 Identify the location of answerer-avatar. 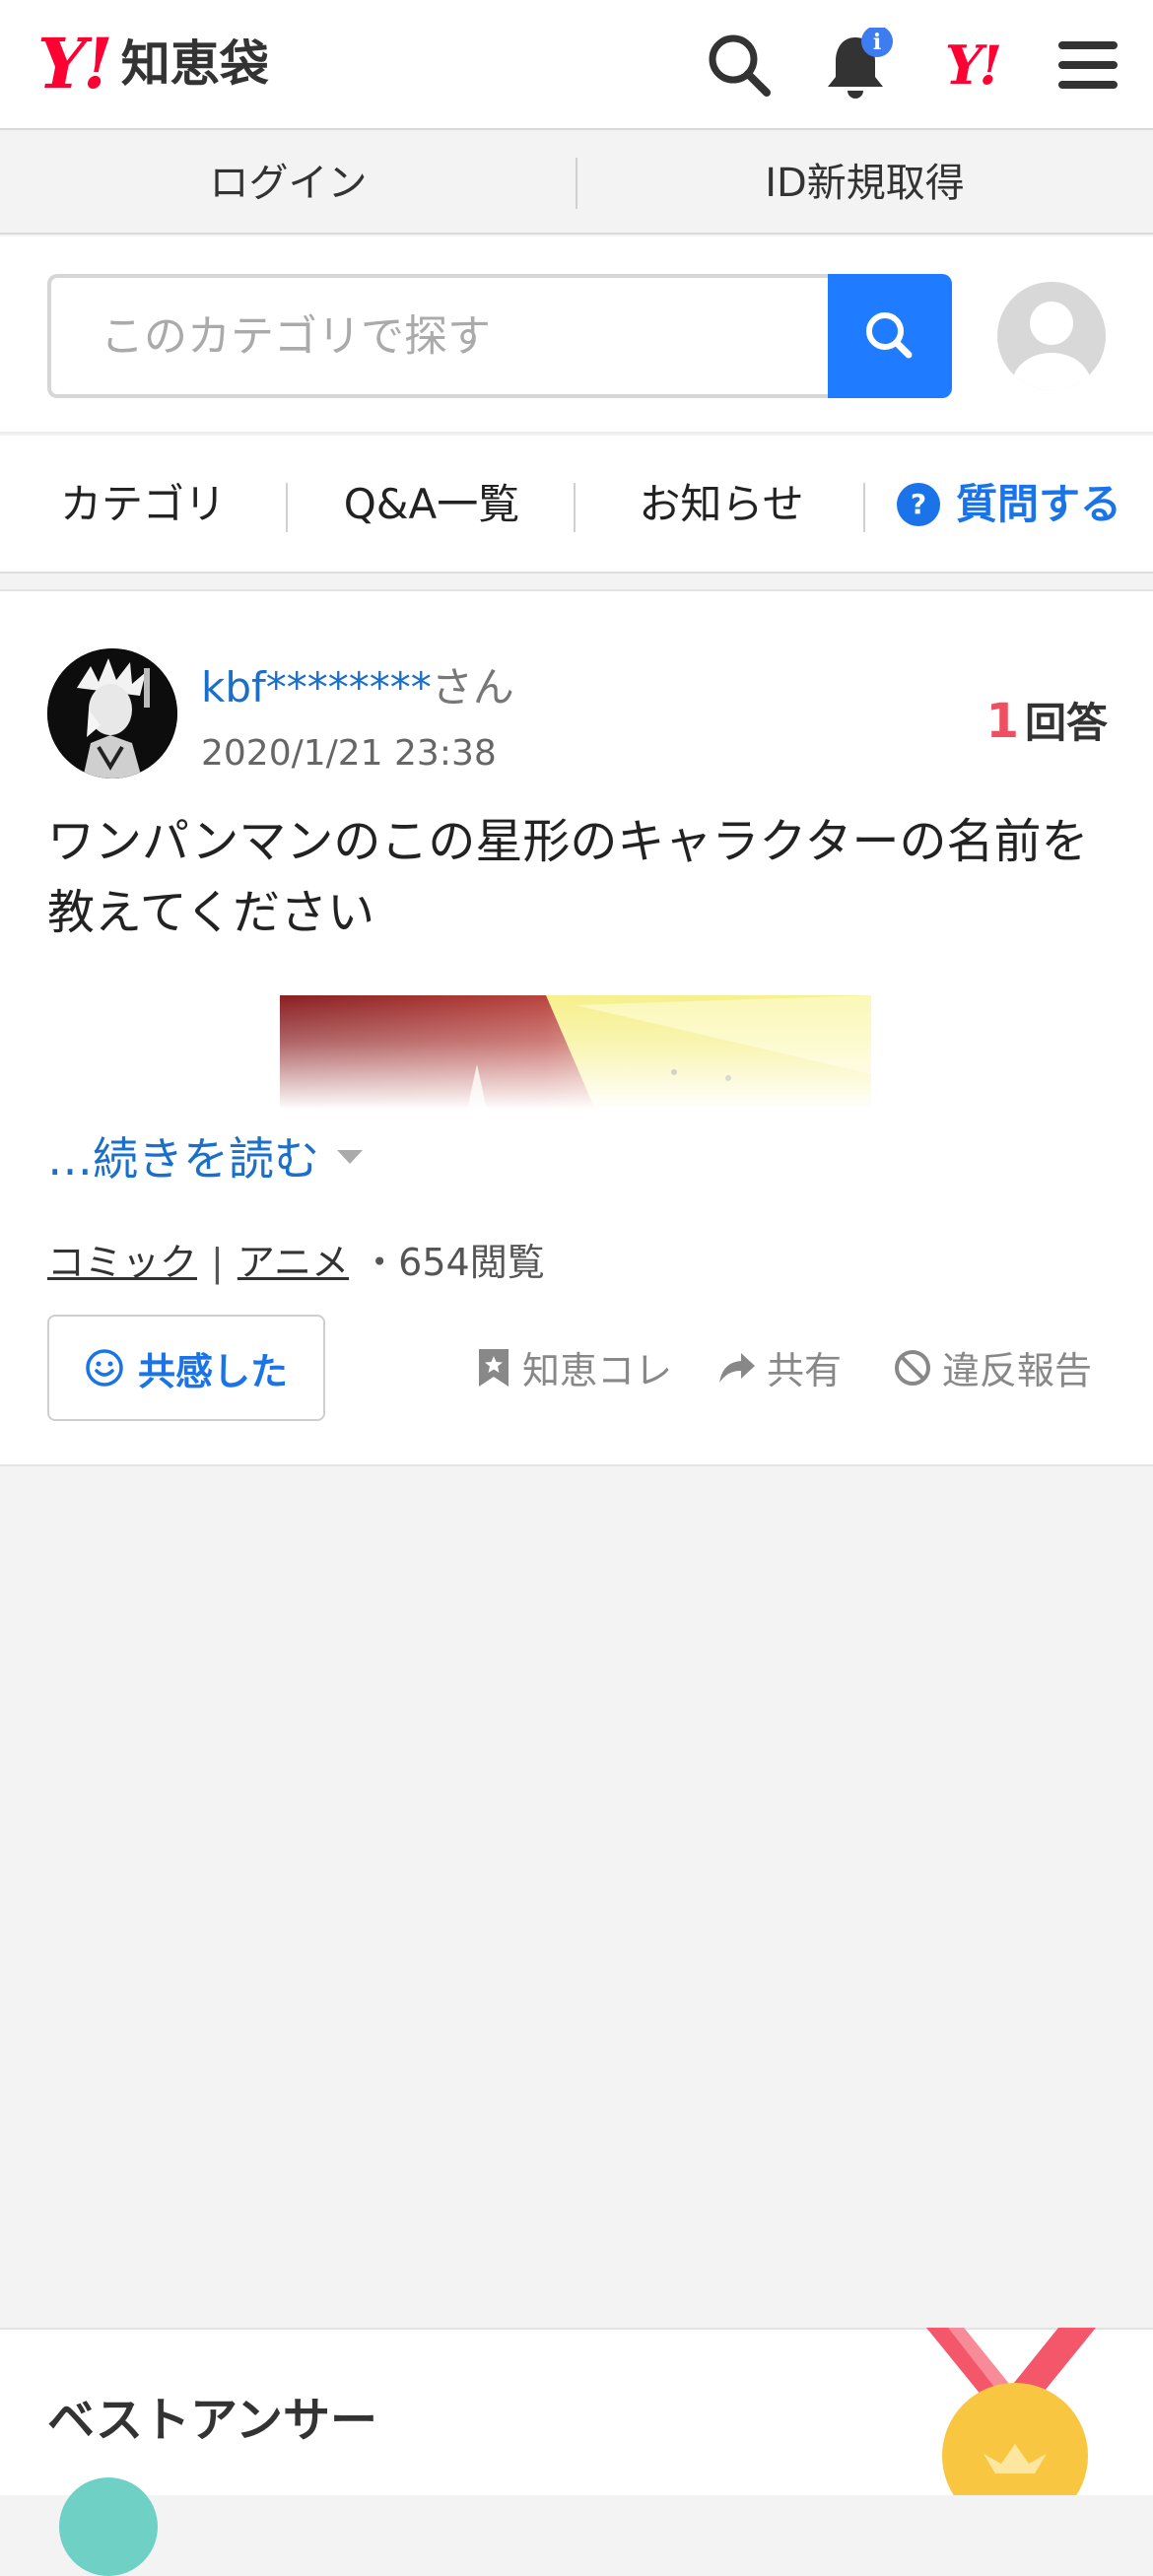
(109, 2526).